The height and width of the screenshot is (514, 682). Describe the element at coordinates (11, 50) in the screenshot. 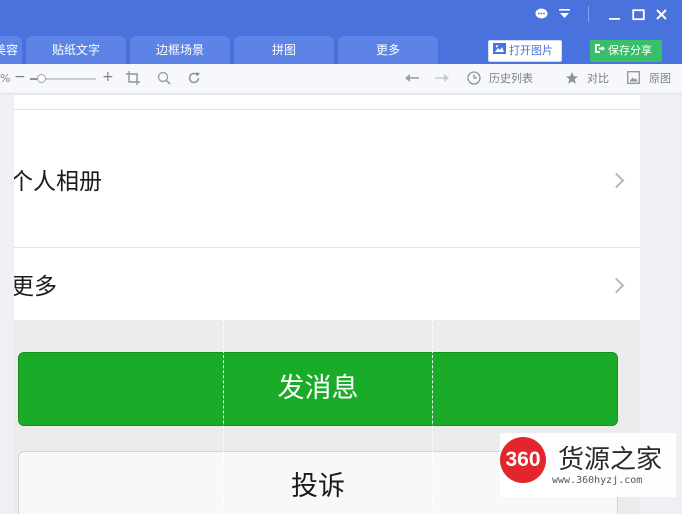

I see `tab-beauty: 美容` at that location.